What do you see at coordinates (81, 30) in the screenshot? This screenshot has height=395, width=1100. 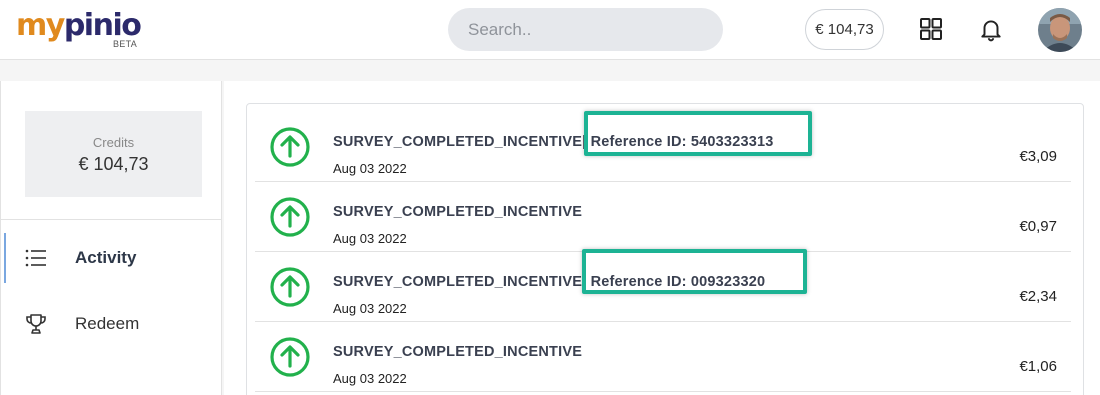 I see `mypinio-logo: mypinio BETA` at bounding box center [81, 30].